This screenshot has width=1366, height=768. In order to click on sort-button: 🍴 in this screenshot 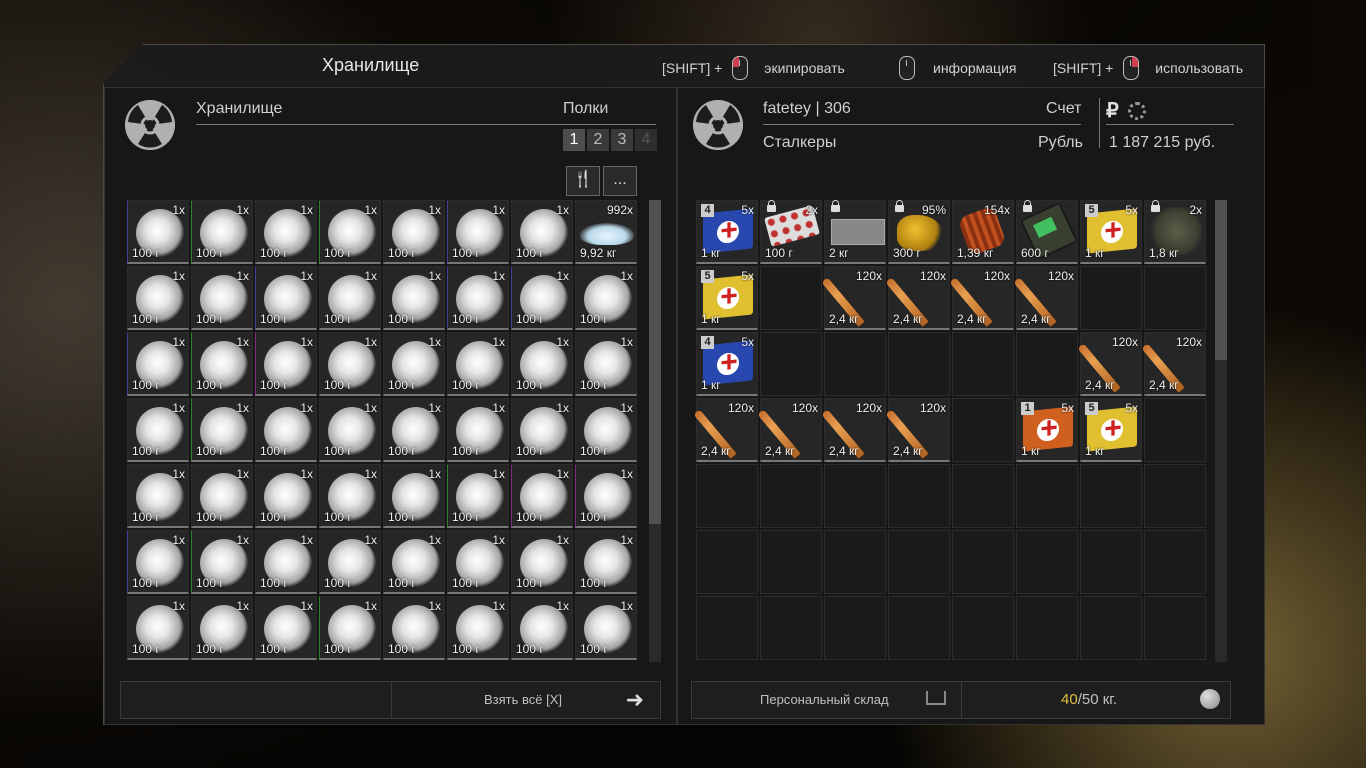, I will do `click(583, 181)`.